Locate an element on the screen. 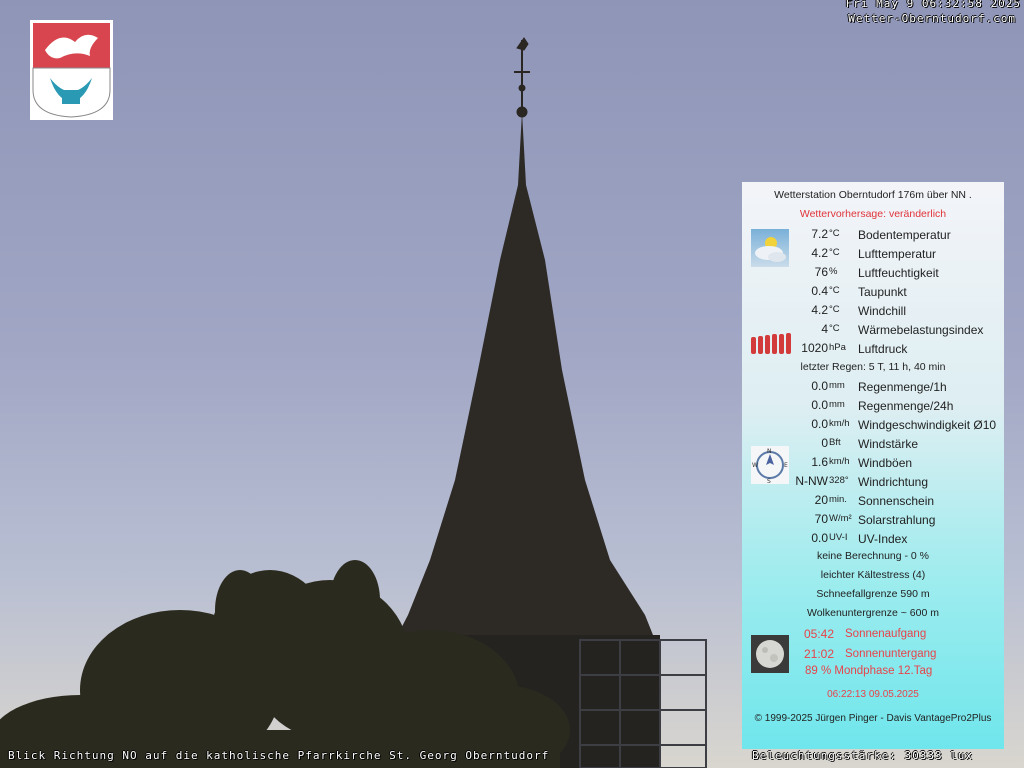  cold-stress-text: leichter Kältestress (4) is located at coordinates (873, 575).